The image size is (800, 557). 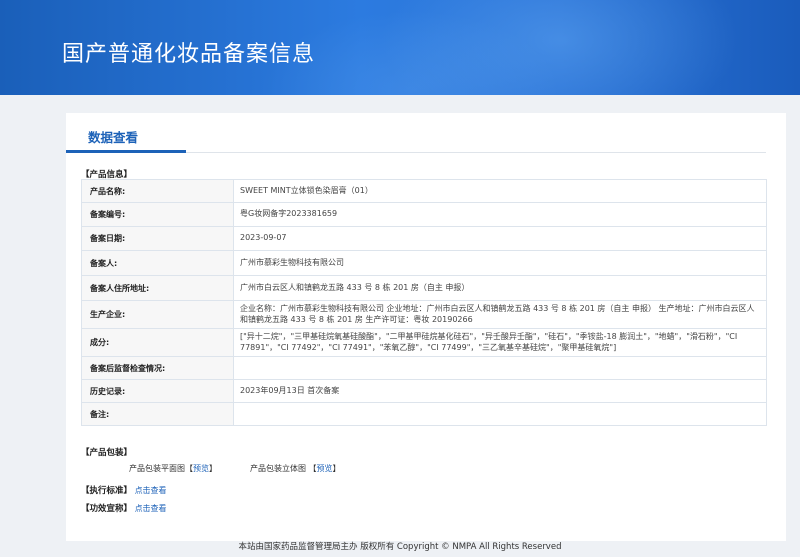 I want to click on record-number-value: 粤G妆网备字2023381659, so click(x=500, y=214).